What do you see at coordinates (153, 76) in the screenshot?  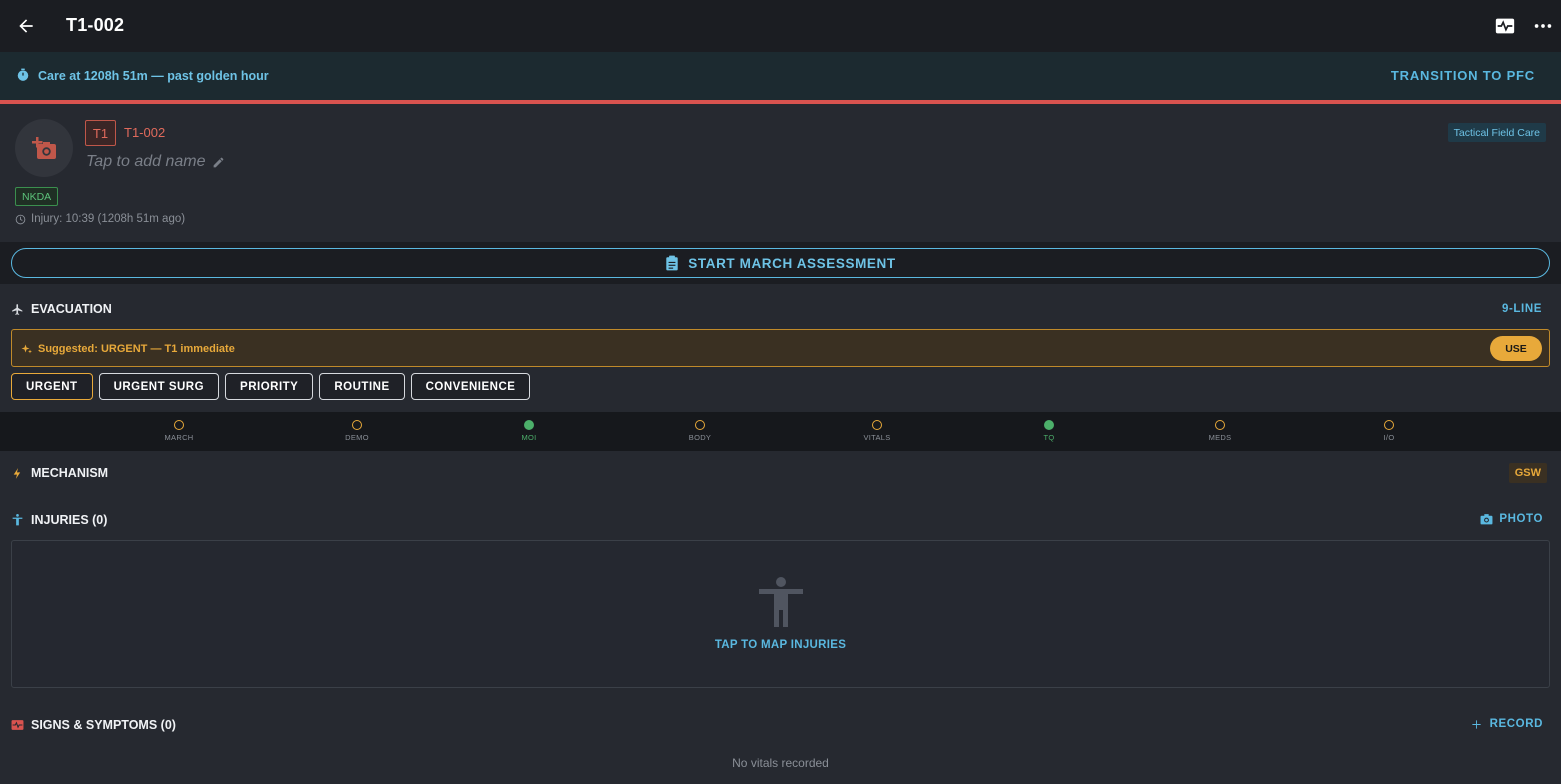 I see `care-time-text: Care at 1208h 51m — past golden hour` at bounding box center [153, 76].